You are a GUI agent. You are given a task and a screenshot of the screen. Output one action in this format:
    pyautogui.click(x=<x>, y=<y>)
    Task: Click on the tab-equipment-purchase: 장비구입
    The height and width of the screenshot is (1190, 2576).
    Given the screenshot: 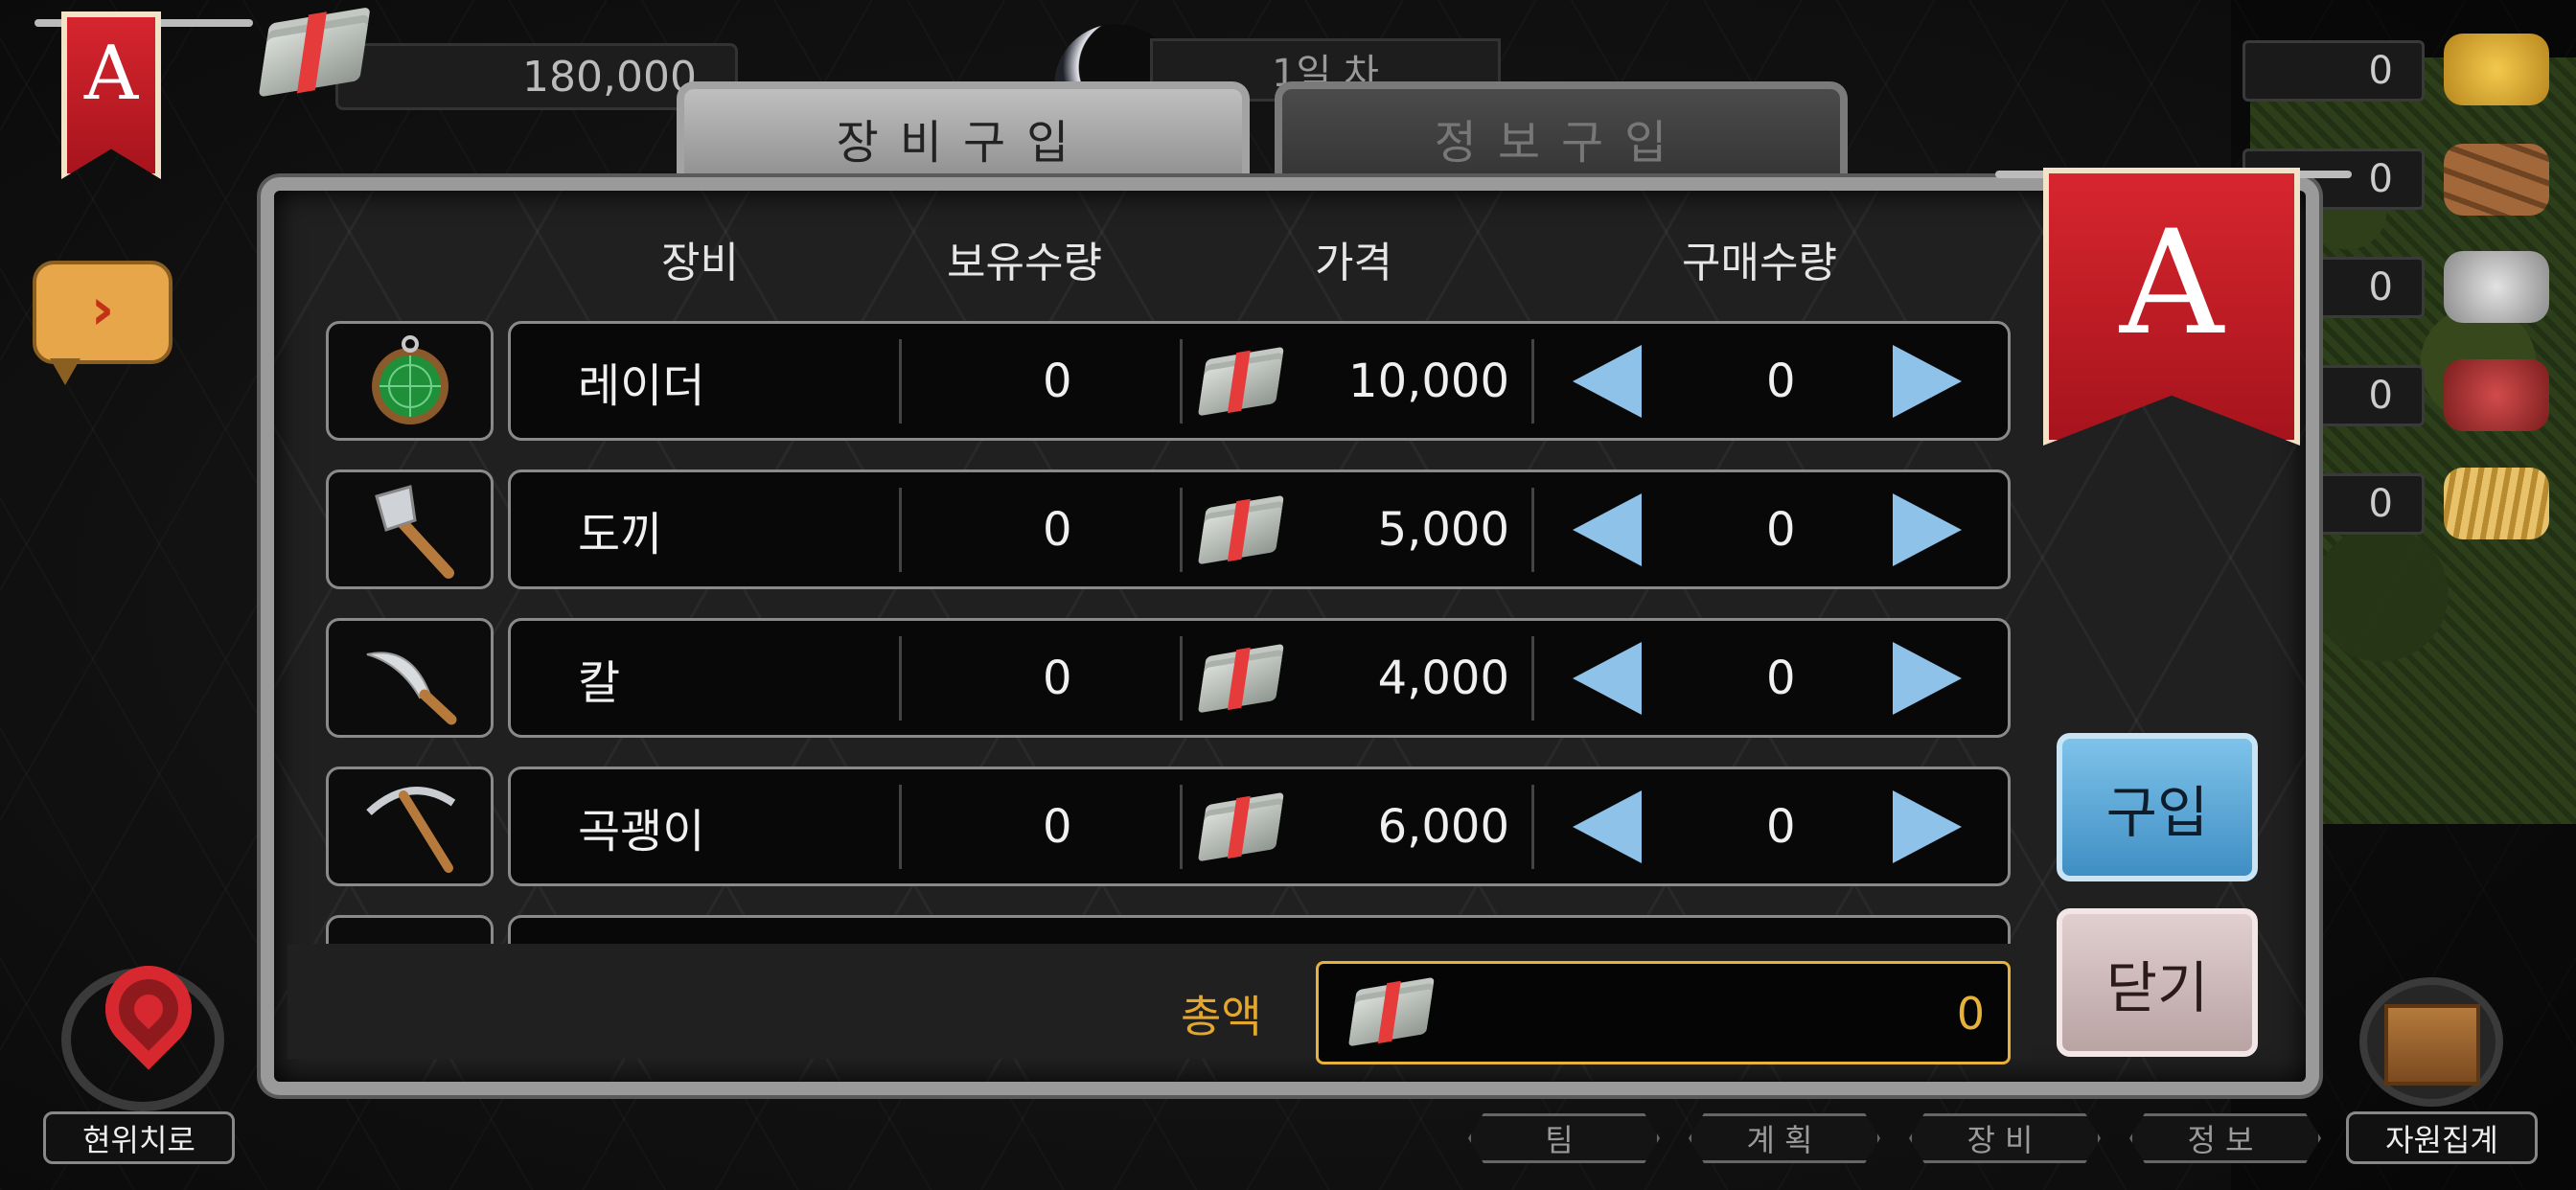 What is the action you would take?
    pyautogui.click(x=963, y=134)
    